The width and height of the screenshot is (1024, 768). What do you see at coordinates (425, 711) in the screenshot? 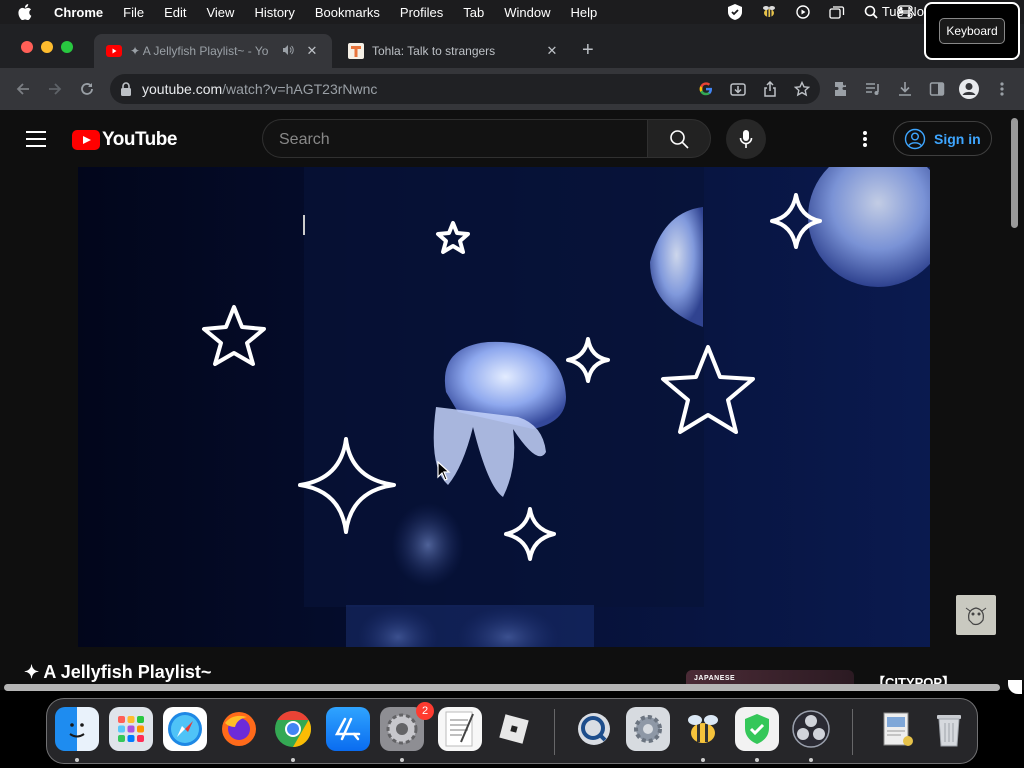
I see `notification-badge: 2` at bounding box center [425, 711].